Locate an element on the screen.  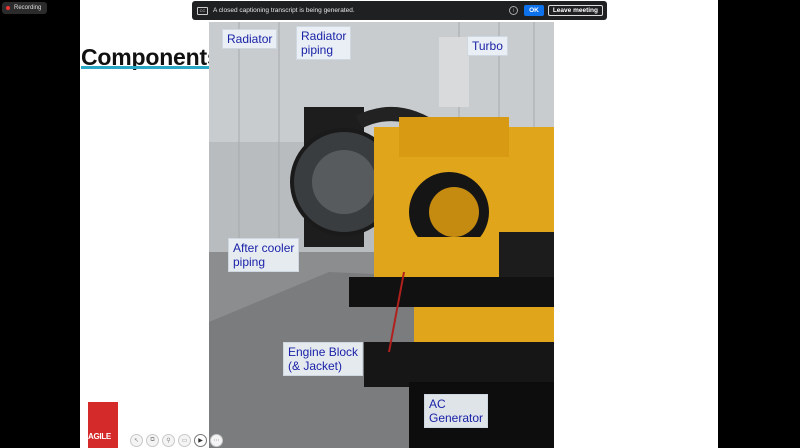
callout-engine-block: Engine Block (& Jacket) is located at coordinates (323, 359).